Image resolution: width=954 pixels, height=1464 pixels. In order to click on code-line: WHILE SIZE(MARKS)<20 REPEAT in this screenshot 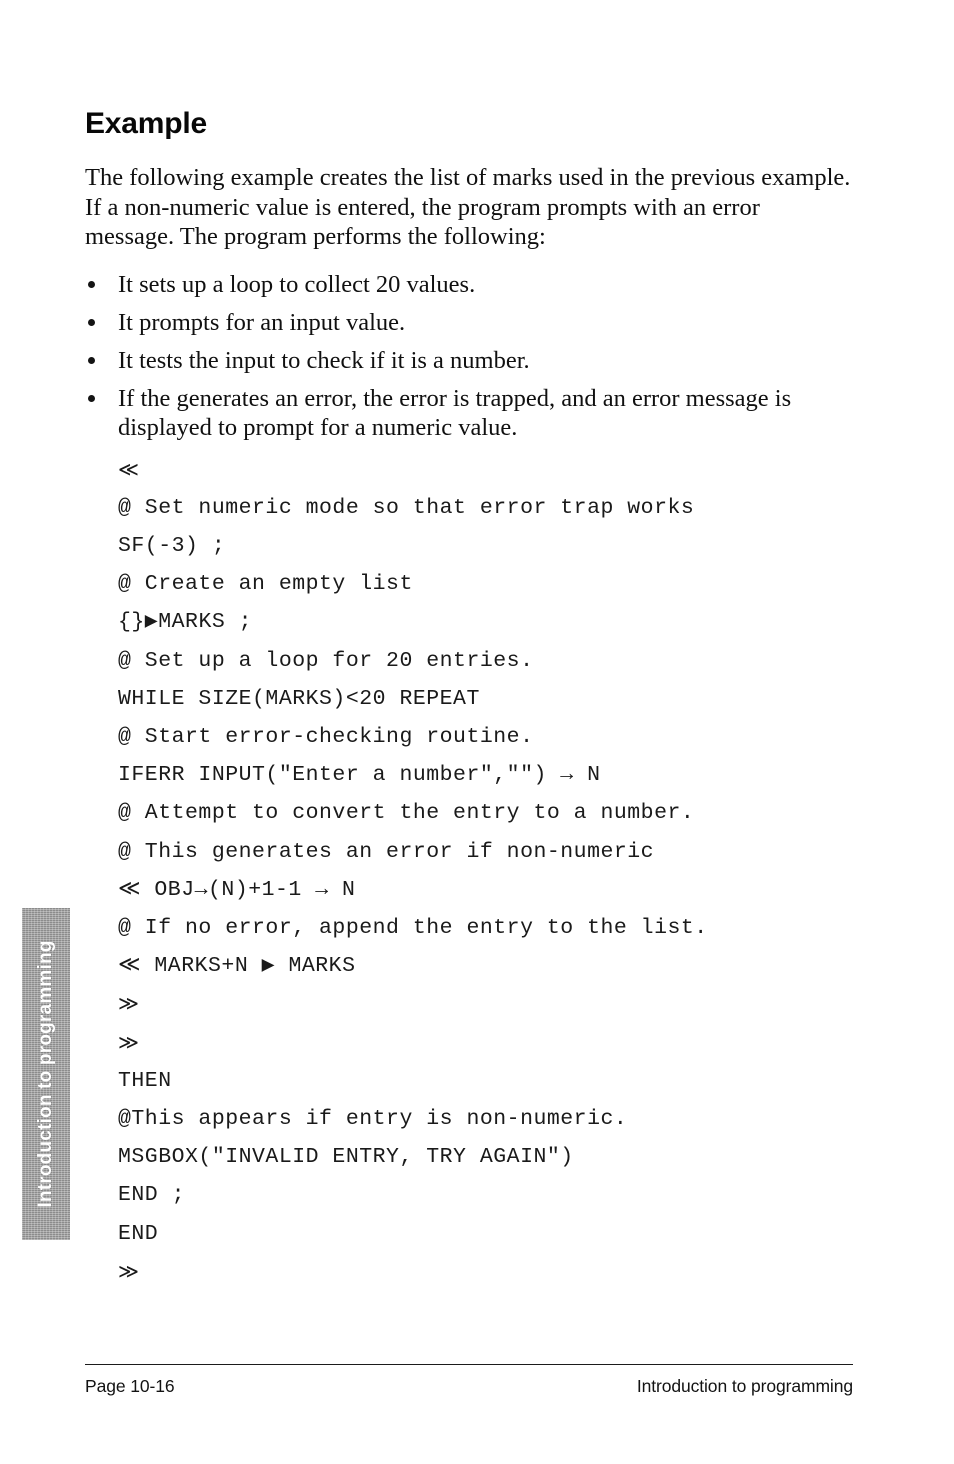, I will do `click(299, 698)`.